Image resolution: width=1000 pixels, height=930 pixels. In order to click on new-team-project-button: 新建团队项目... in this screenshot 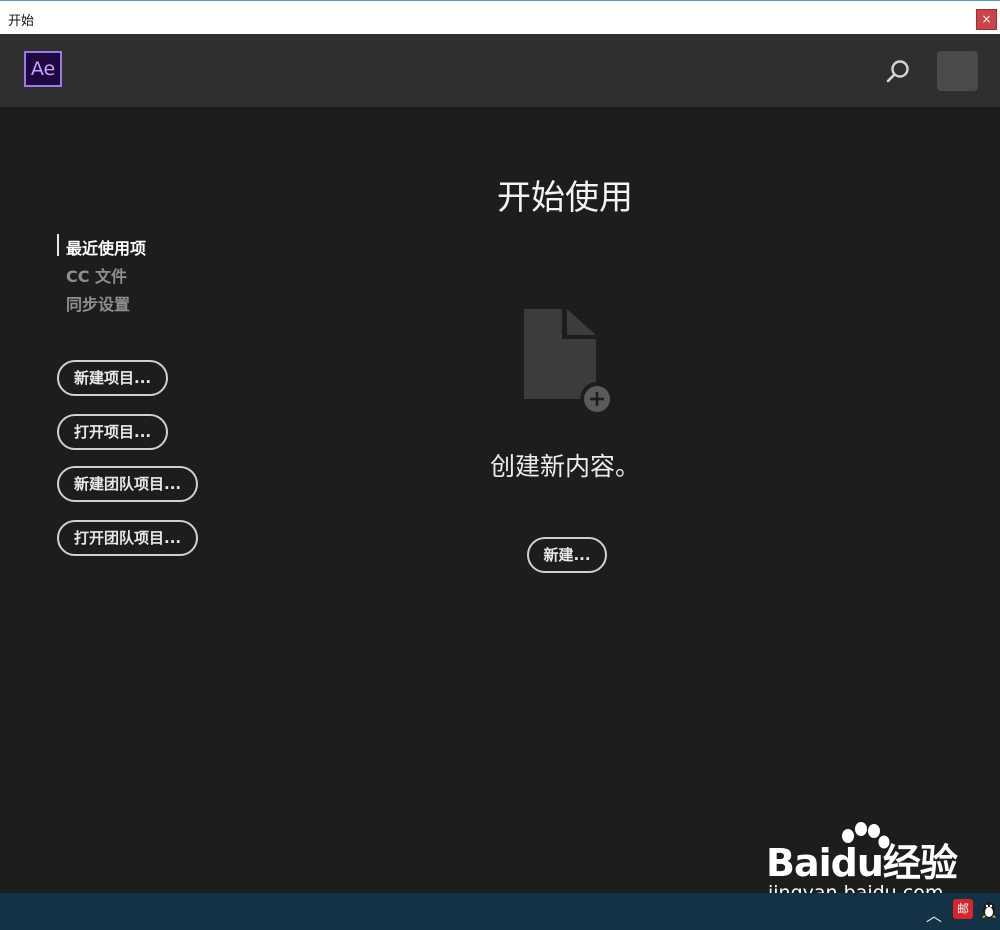, I will do `click(128, 484)`.